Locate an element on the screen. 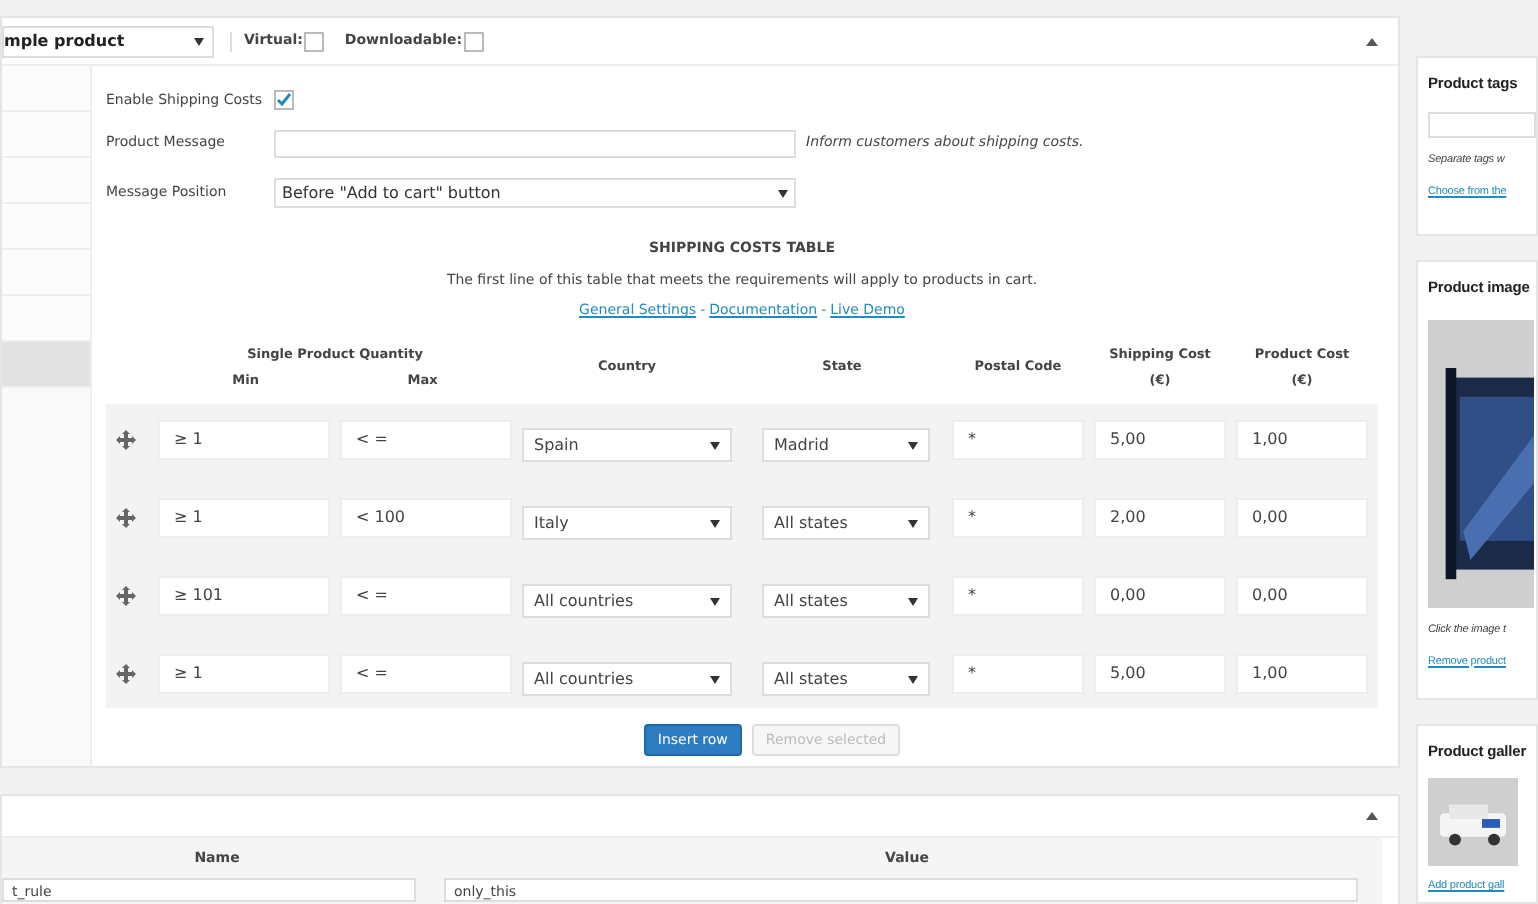  max-field: < 100 is located at coordinates (426, 517).